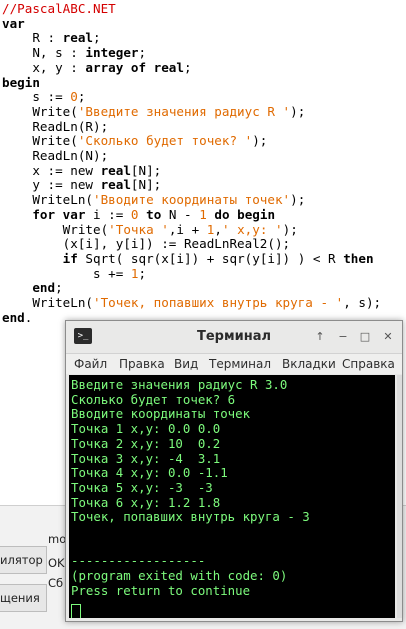  Describe the element at coordinates (51, 185) in the screenshot. I see `code-token: y := new` at that location.